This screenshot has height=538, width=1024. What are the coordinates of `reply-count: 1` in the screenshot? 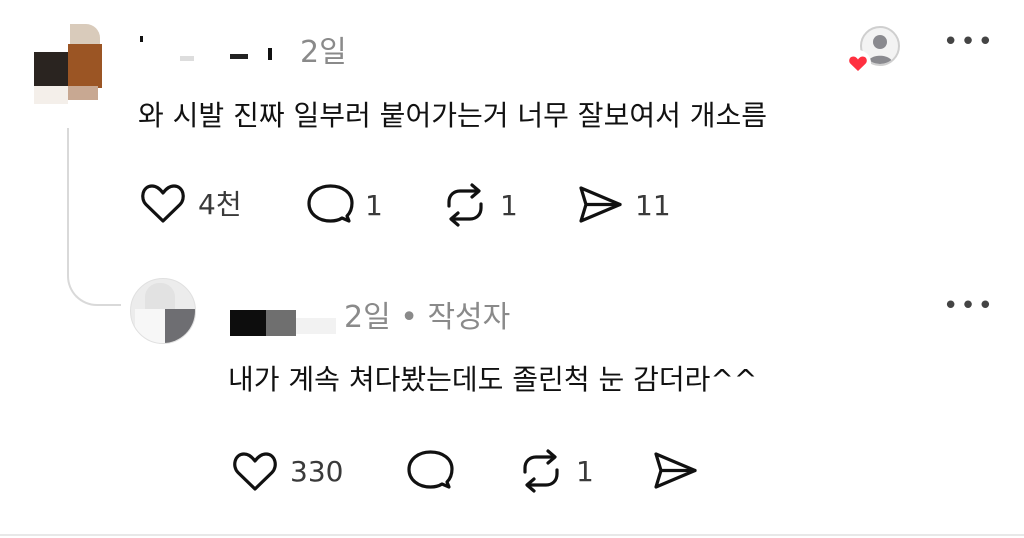 It's located at (374, 205).